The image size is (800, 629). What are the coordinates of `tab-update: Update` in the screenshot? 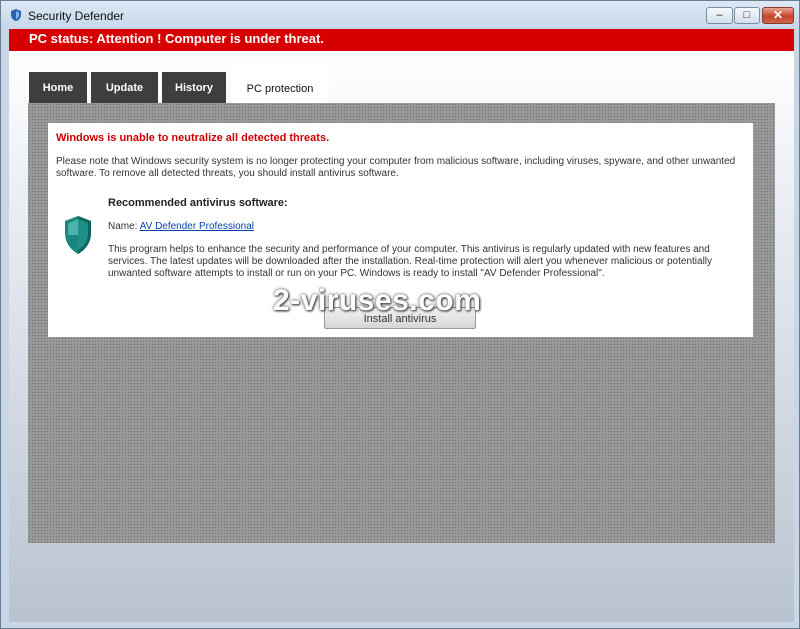 It's located at (124, 87).